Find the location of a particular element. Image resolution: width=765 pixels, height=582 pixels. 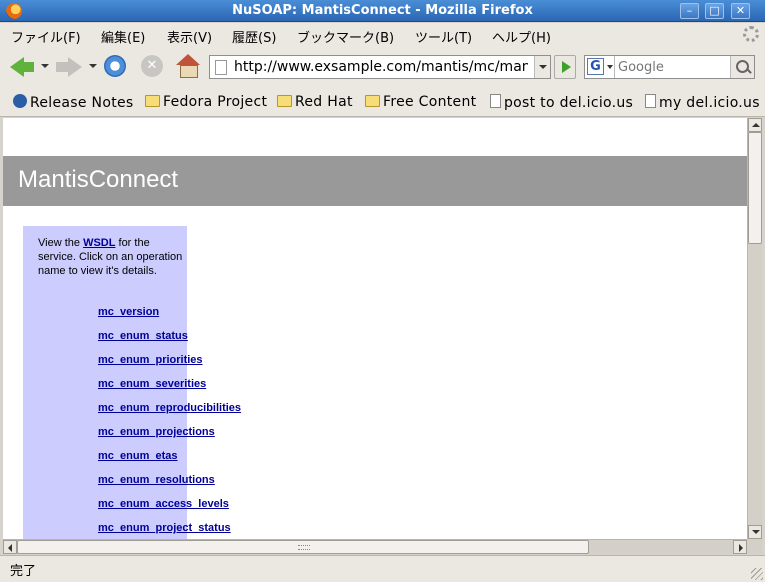

list-item: mc_enum_status is located at coordinates (169, 340).